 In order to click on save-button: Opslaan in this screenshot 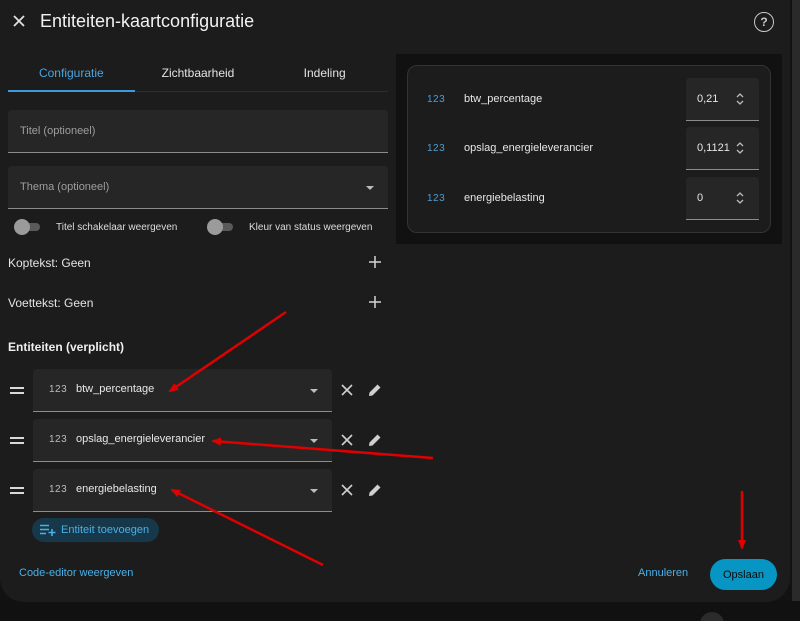, I will do `click(743, 574)`.